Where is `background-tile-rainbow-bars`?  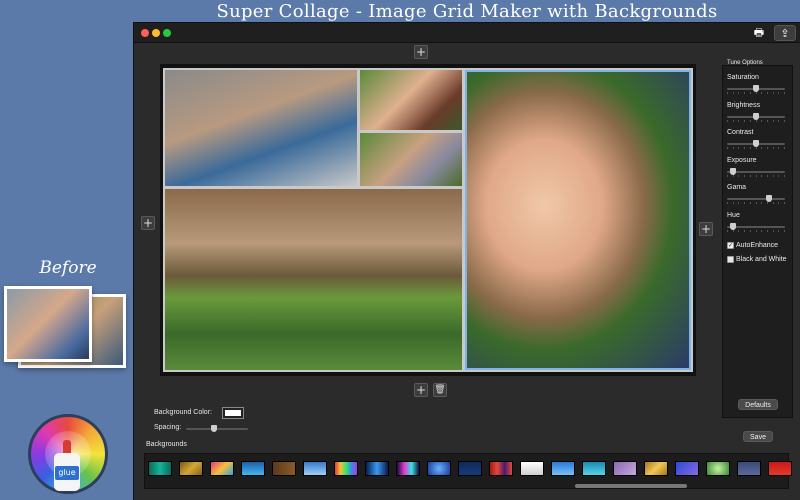
background-tile-rainbow-bars is located at coordinates (346, 468).